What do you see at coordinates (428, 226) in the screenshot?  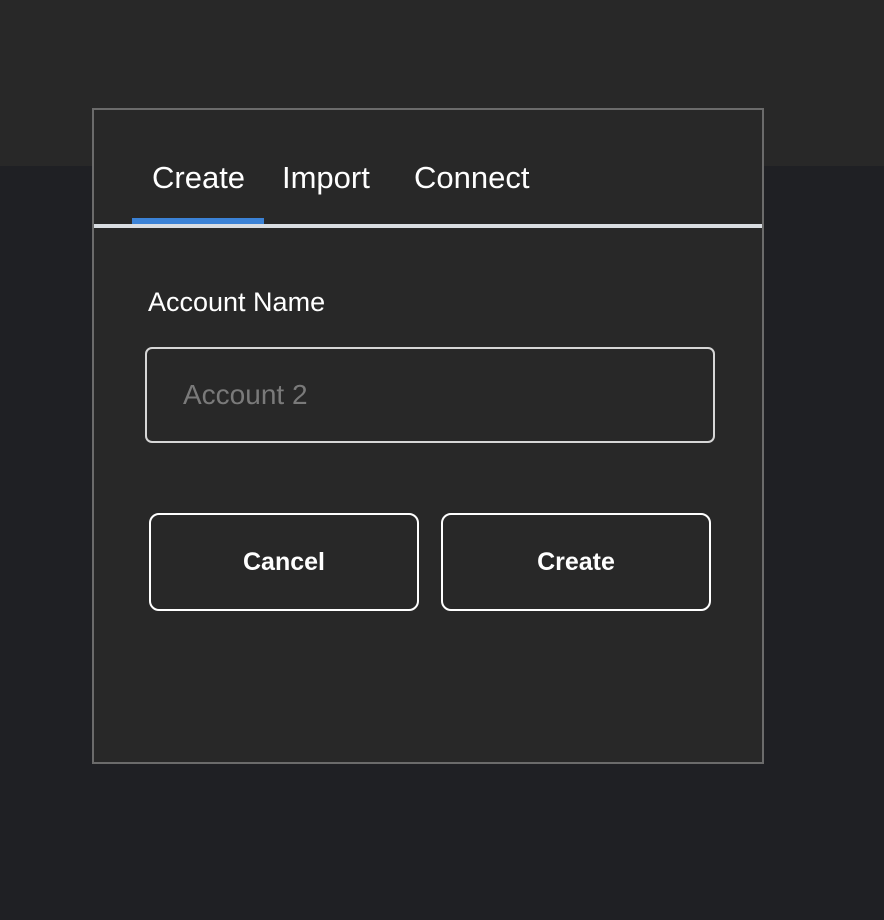 I see `tab-divider` at bounding box center [428, 226].